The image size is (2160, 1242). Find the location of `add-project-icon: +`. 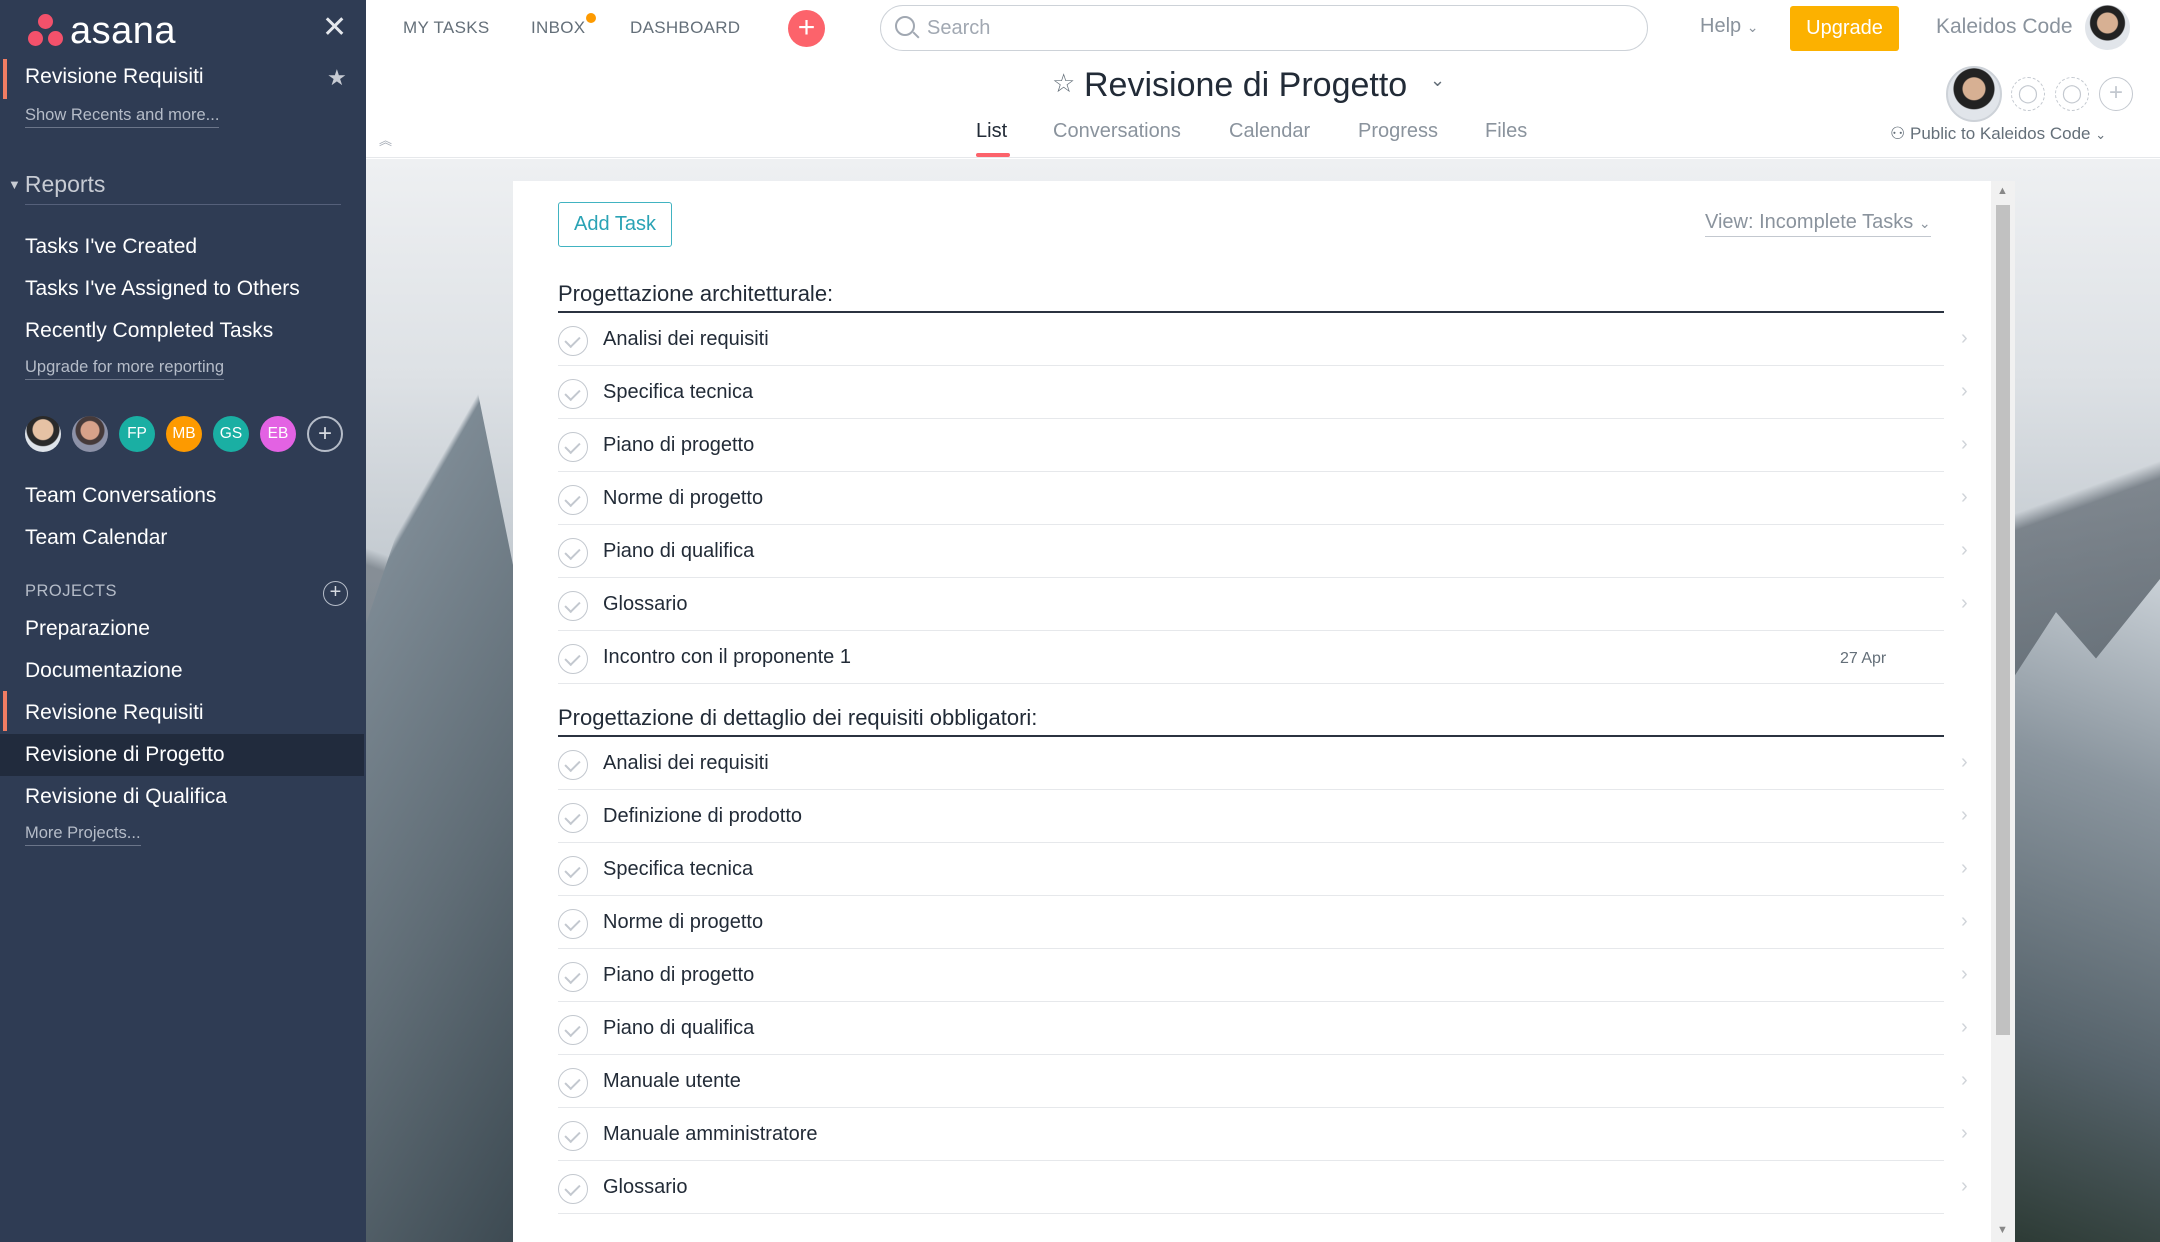

add-project-icon: + is located at coordinates (335, 593).